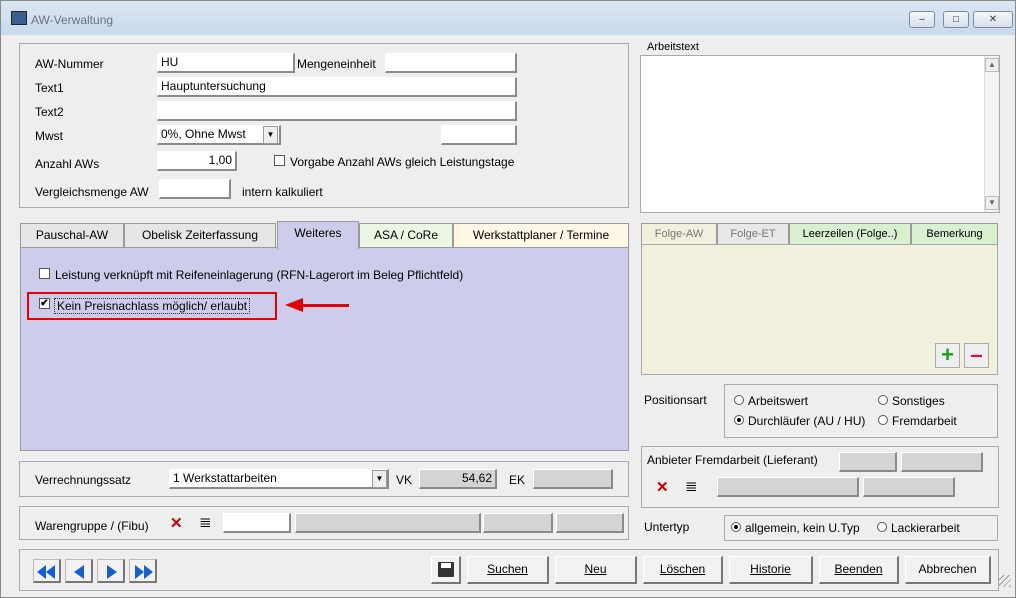 The image size is (1016, 598). I want to click on save-disk-label-icon, so click(446, 565).